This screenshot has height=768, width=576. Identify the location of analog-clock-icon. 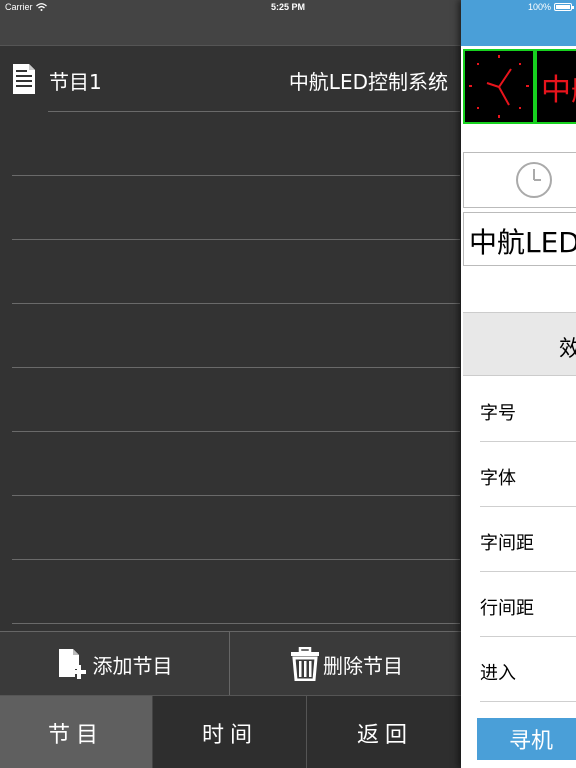
(499, 86).